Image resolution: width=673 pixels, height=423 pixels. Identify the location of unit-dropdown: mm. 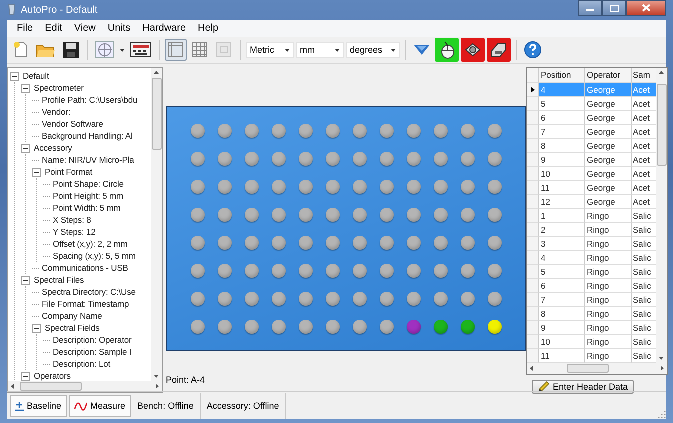
(320, 50).